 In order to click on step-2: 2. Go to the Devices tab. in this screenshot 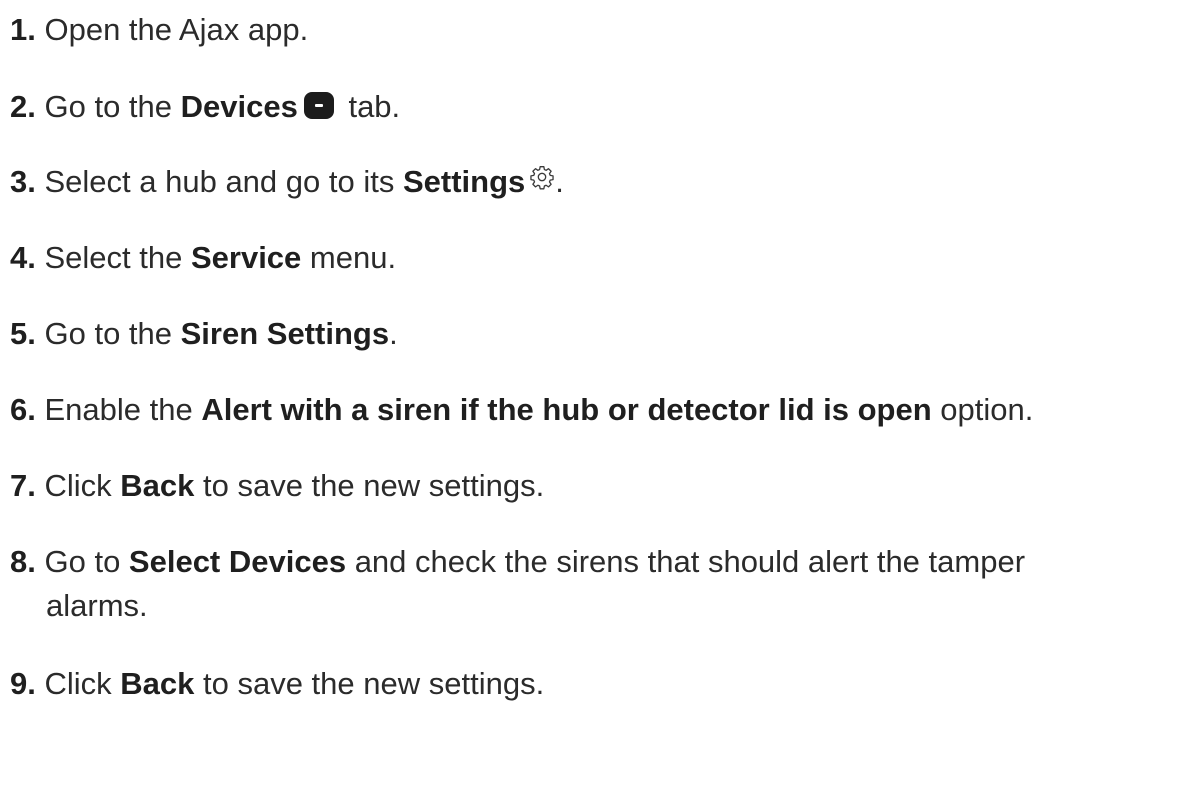, I will do `click(590, 107)`.